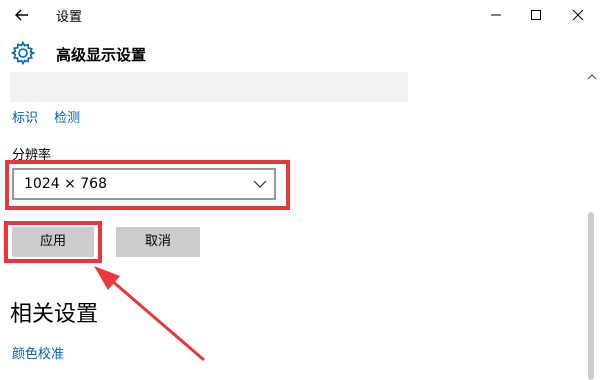 The height and width of the screenshot is (380, 600). What do you see at coordinates (300, 15) in the screenshot?
I see `title-bar: 设置` at bounding box center [300, 15].